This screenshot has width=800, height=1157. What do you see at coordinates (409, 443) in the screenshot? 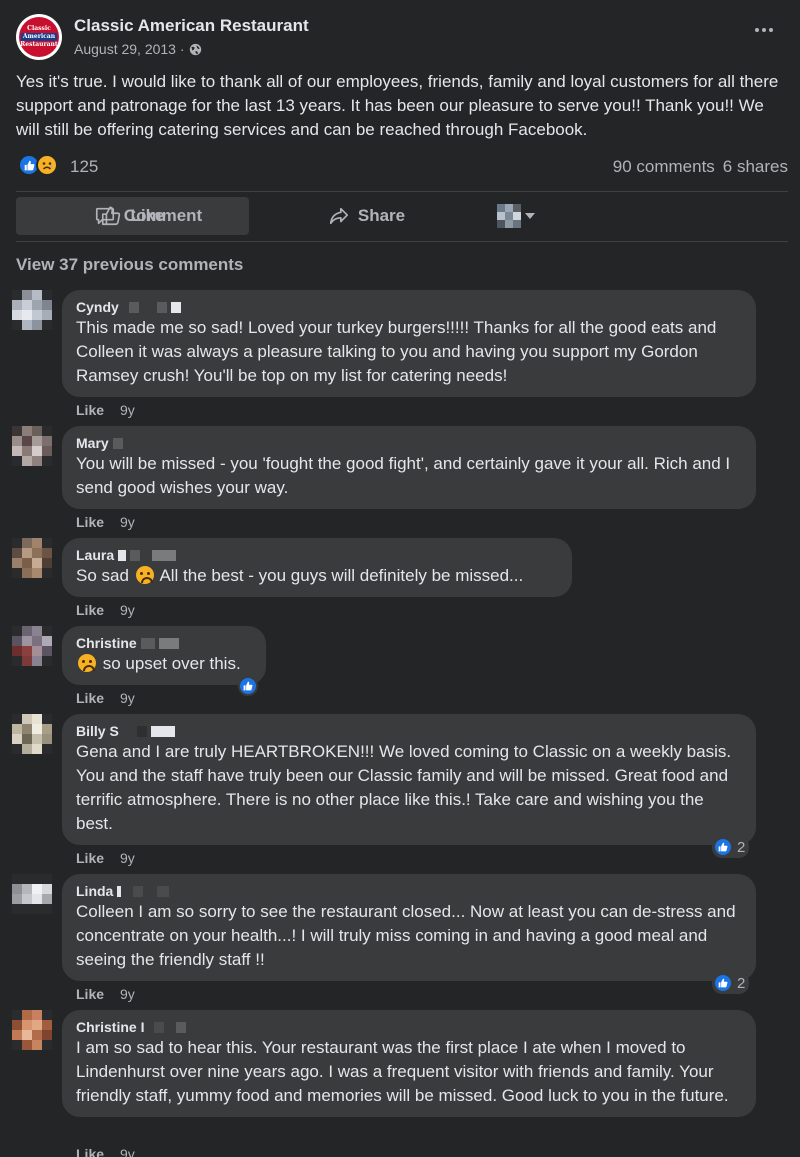
I see `comment-author: Mary` at bounding box center [409, 443].